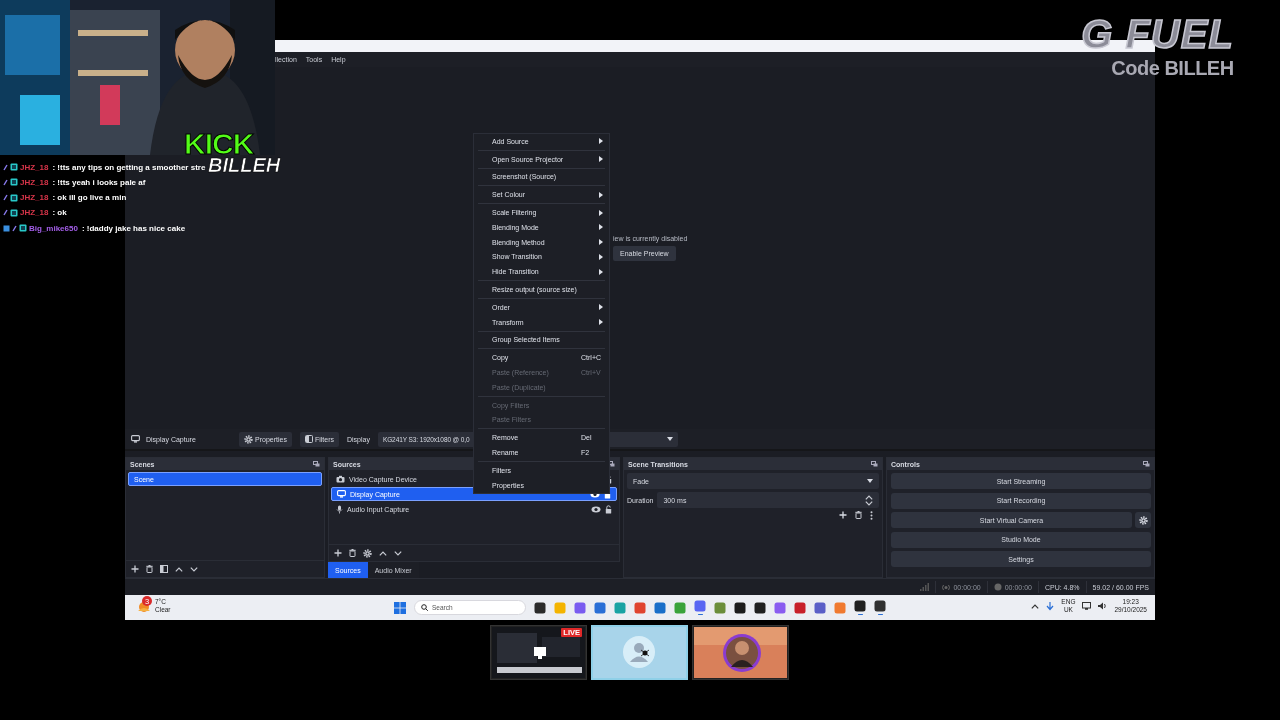 The image size is (1280, 720). I want to click on chat-message: : !tts yeah i looks pale af, so click(99, 182).